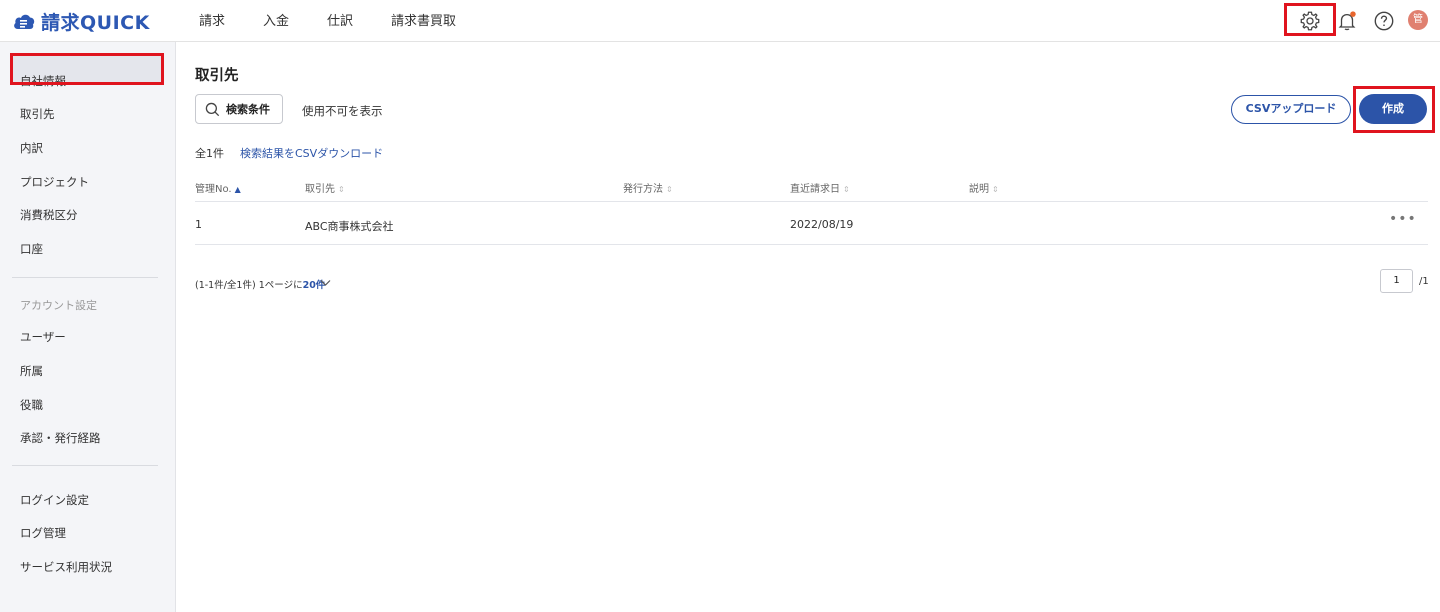 The image size is (1440, 612). What do you see at coordinates (60, 438) in the screenshot?
I see `sidebar-item-approval-routes: 承認・発行経路` at bounding box center [60, 438].